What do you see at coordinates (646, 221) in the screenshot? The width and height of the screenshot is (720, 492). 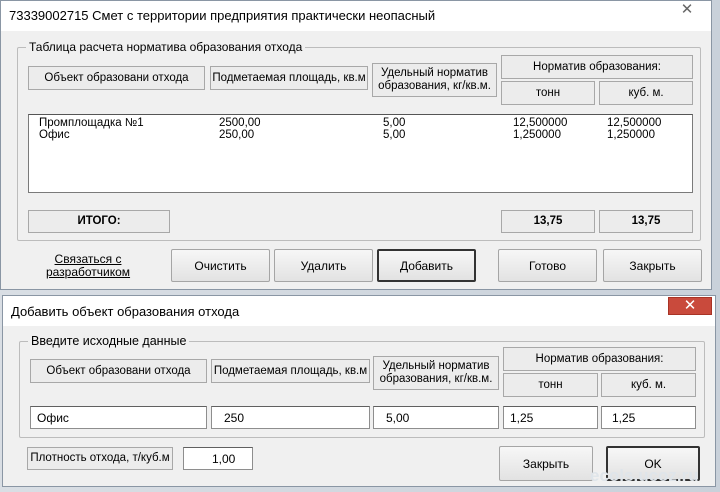 I see `total-cubic: 13,75` at bounding box center [646, 221].